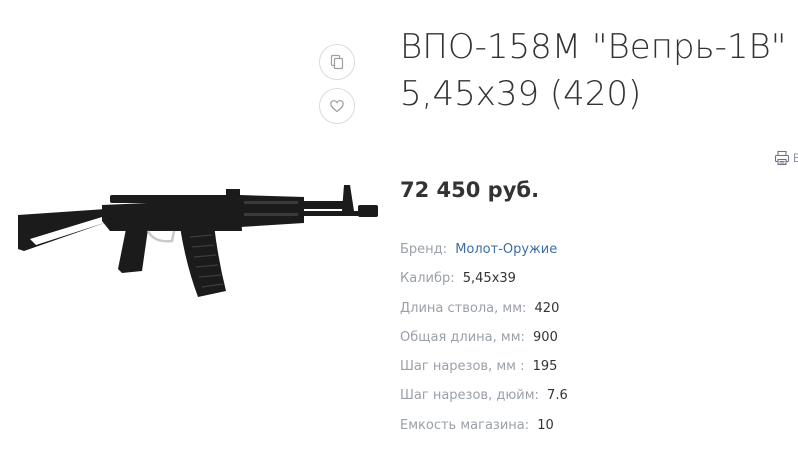 Image resolution: width=798 pixels, height=450 pixels. What do you see at coordinates (463, 308) in the screenshot?
I see `property-name: Длина ствола, мм:` at bounding box center [463, 308].